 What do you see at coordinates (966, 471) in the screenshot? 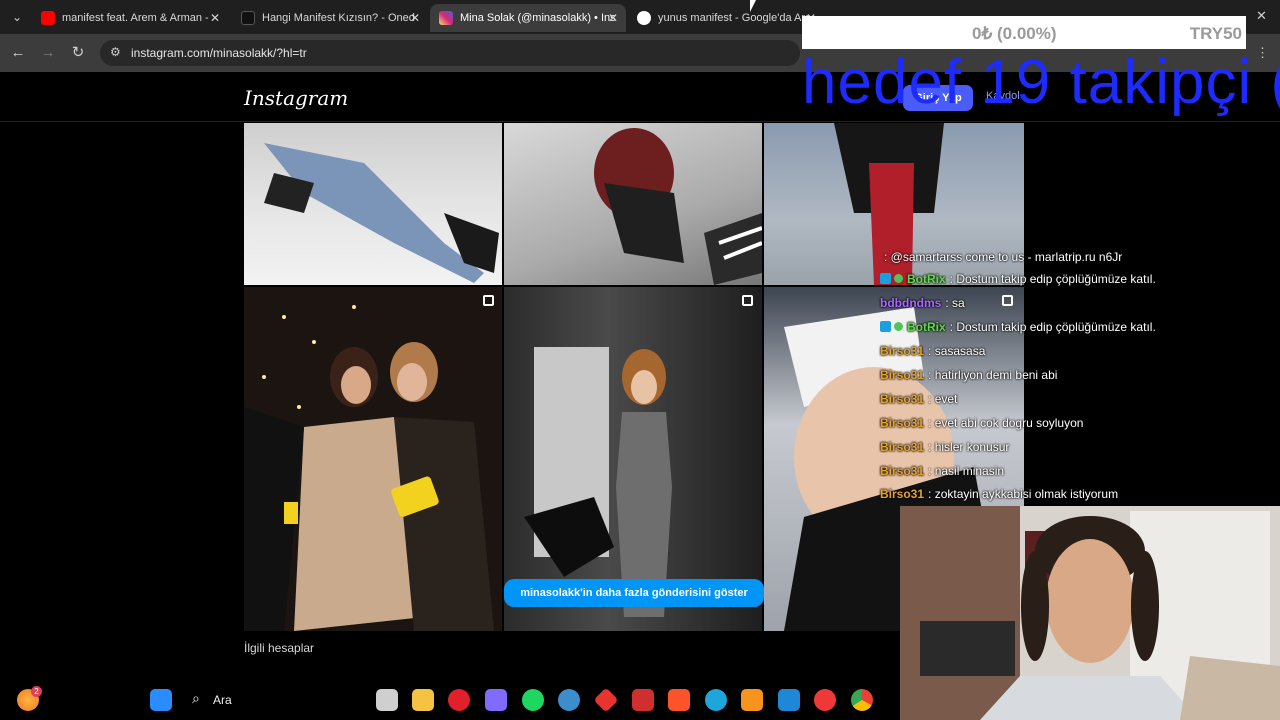
I see `chat-text: : nasil minasin` at bounding box center [966, 471].